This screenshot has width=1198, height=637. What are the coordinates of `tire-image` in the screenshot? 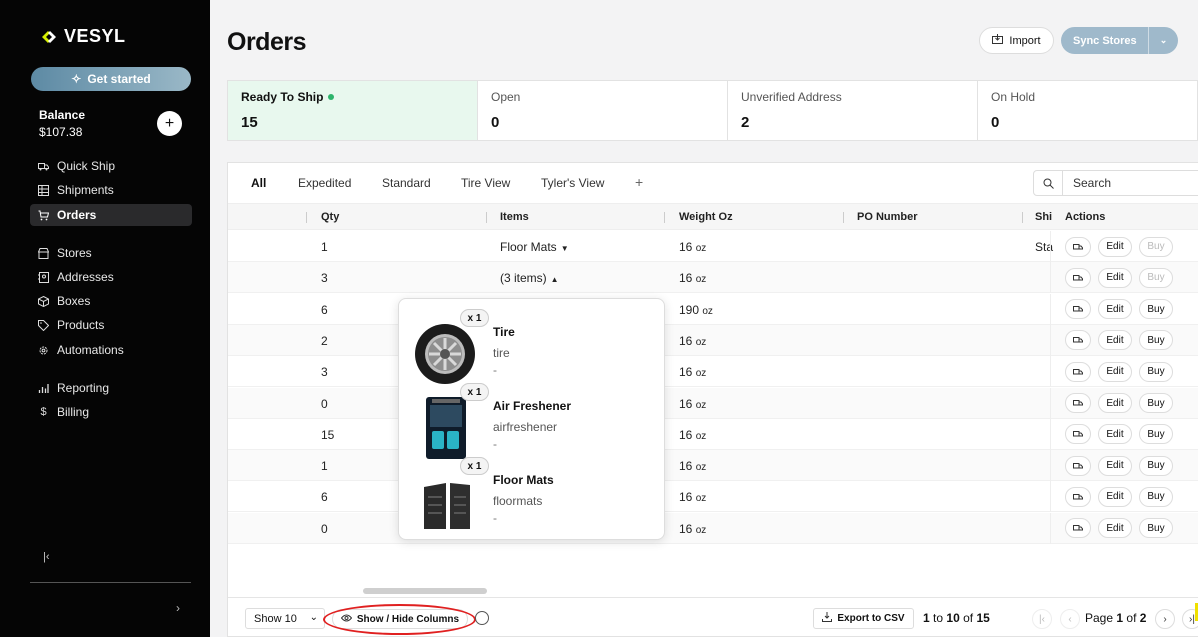 It's located at (445, 354).